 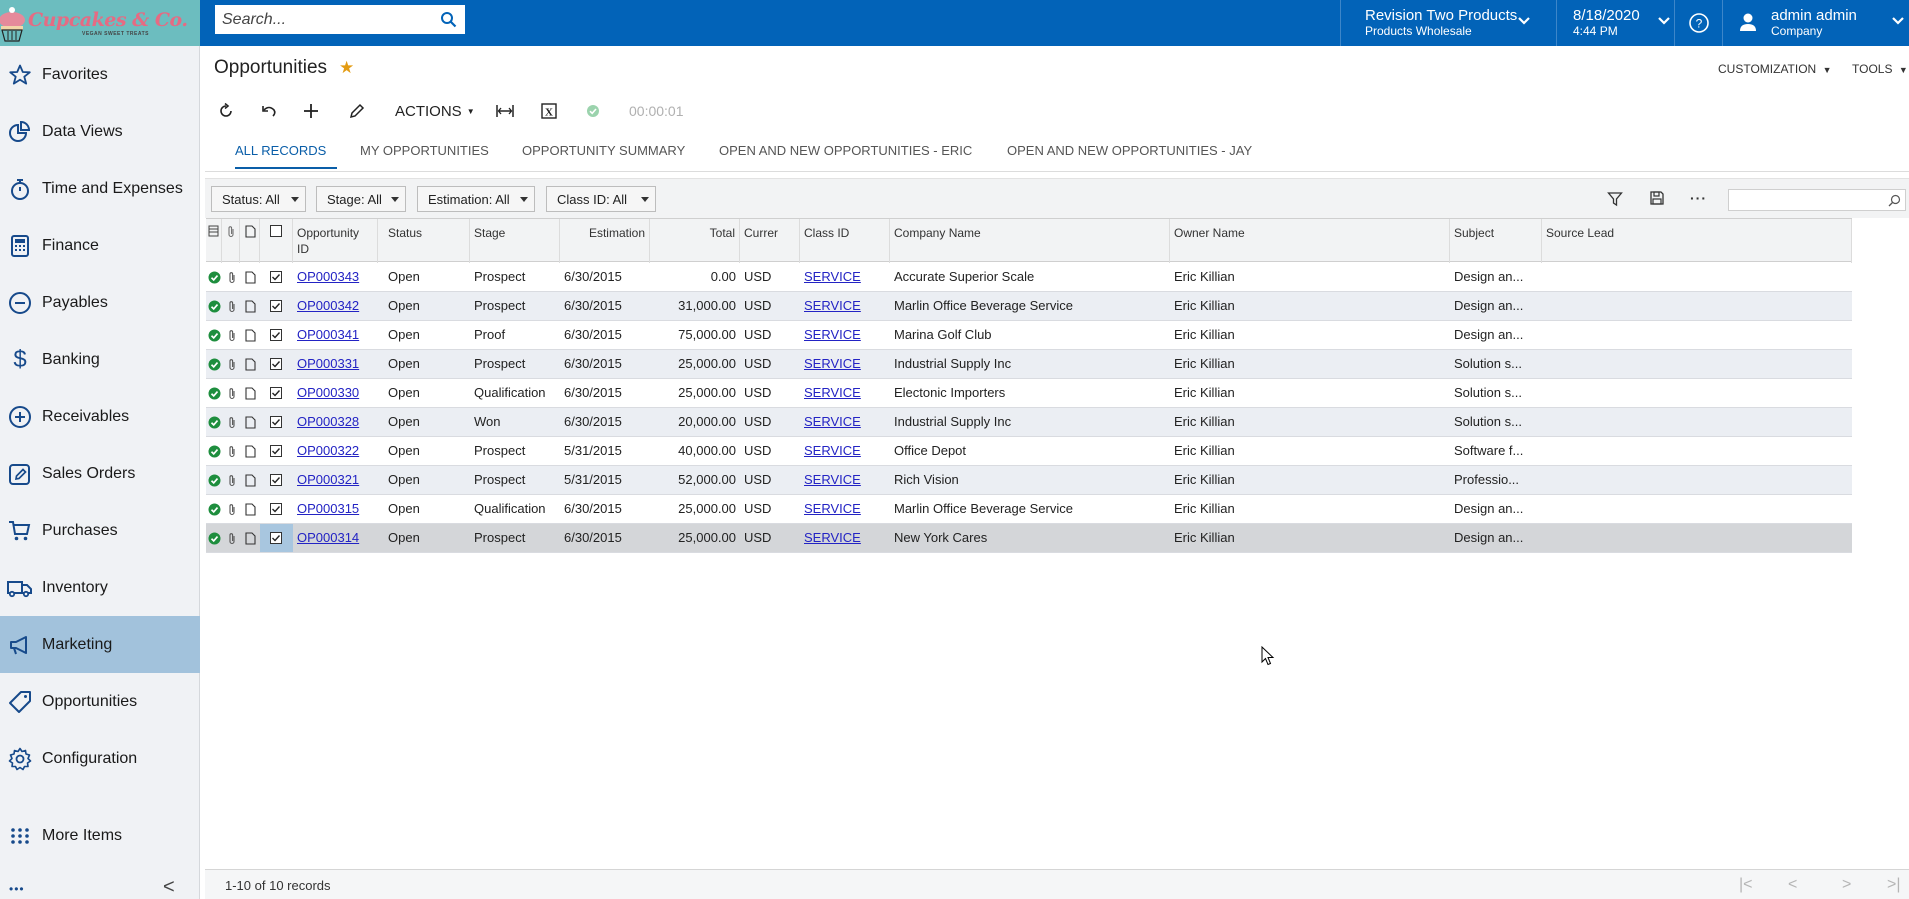 What do you see at coordinates (435, 111) in the screenshot?
I see `actions-menu: ACTIONS ▼` at bounding box center [435, 111].